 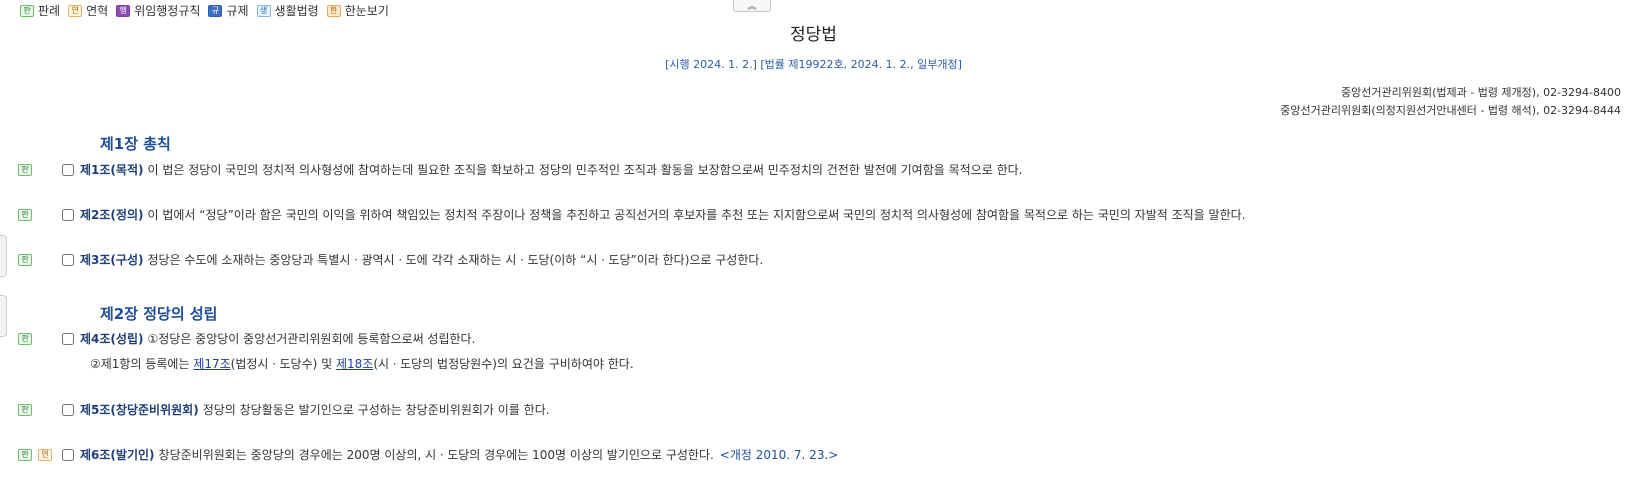 I want to click on collapse-header-button: ︽, so click(x=752, y=6).